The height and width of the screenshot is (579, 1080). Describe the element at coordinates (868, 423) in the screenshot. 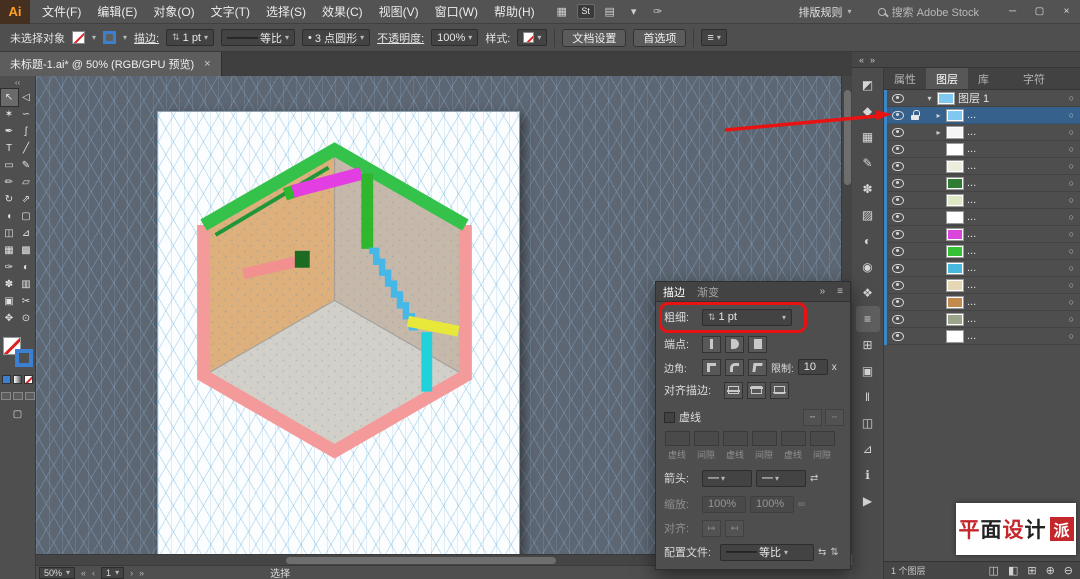

I see `pathfinder-panel-icon: ◫` at that location.